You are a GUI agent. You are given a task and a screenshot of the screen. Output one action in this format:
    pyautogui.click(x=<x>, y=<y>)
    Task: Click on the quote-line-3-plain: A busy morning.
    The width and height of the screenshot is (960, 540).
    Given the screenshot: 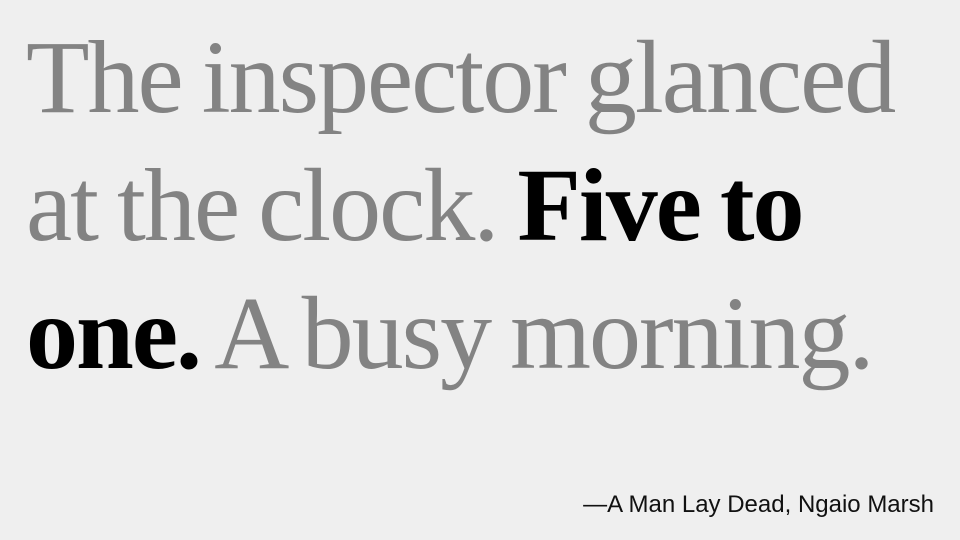 What is the action you would take?
    pyautogui.click(x=537, y=333)
    